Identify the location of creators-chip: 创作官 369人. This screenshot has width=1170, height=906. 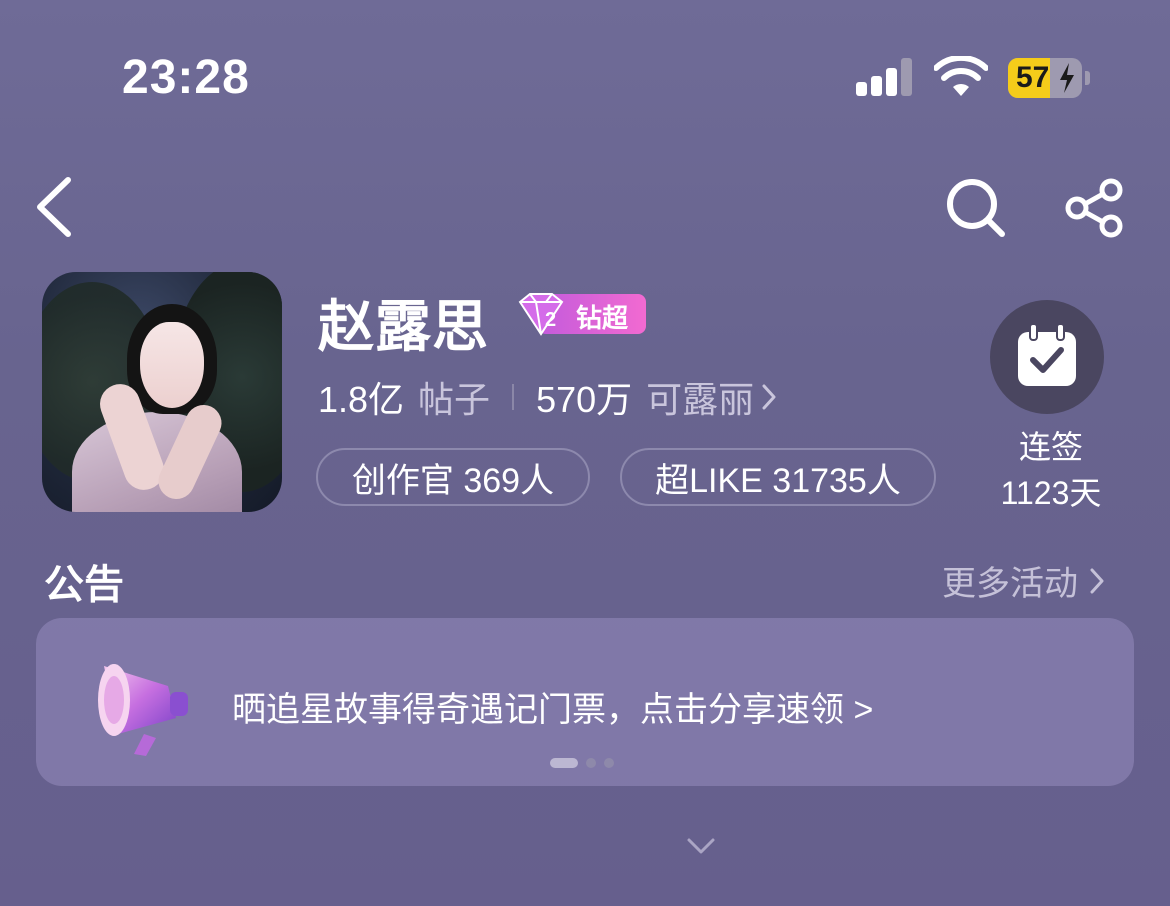
(453, 477).